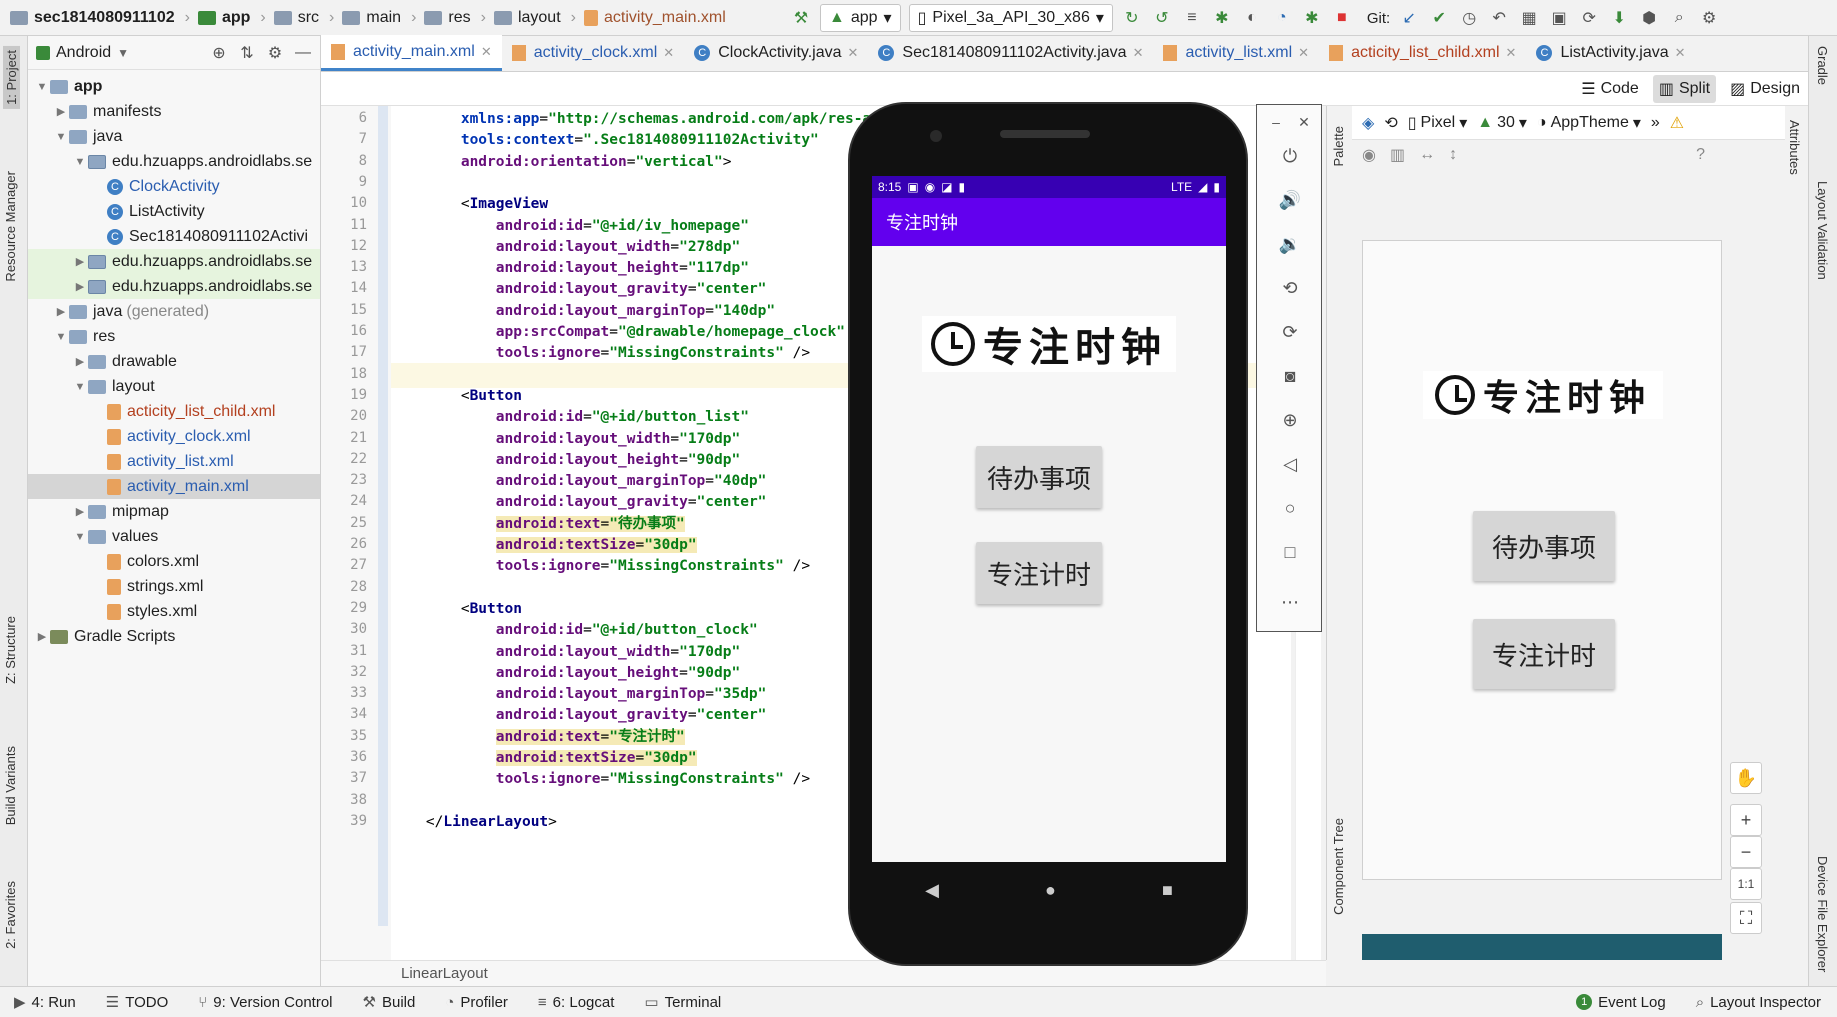 The image size is (1837, 1017). Describe the element at coordinates (1619, 18) in the screenshot. I see `sdk-manager-icon: ⬇` at that location.